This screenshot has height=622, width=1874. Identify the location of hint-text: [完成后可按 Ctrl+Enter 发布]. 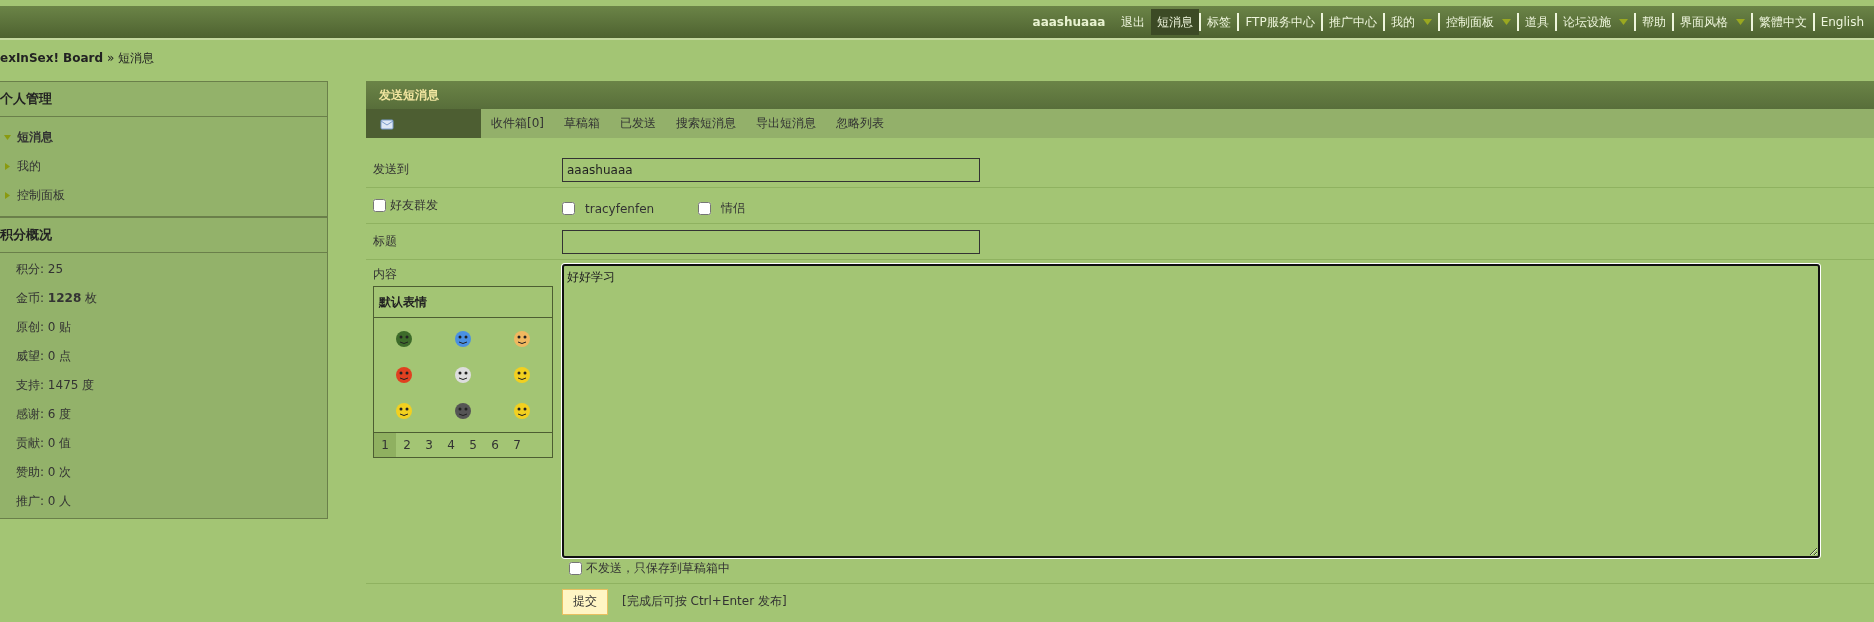
(704, 601).